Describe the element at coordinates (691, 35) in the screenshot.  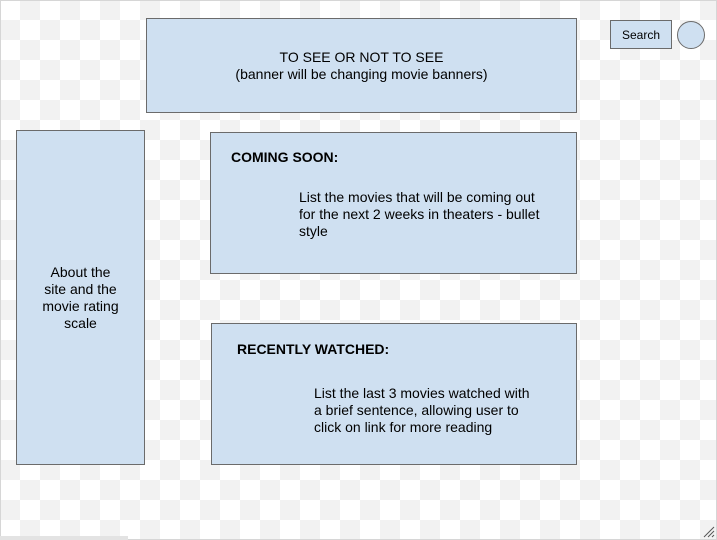
I see `profile-circle-icon` at that location.